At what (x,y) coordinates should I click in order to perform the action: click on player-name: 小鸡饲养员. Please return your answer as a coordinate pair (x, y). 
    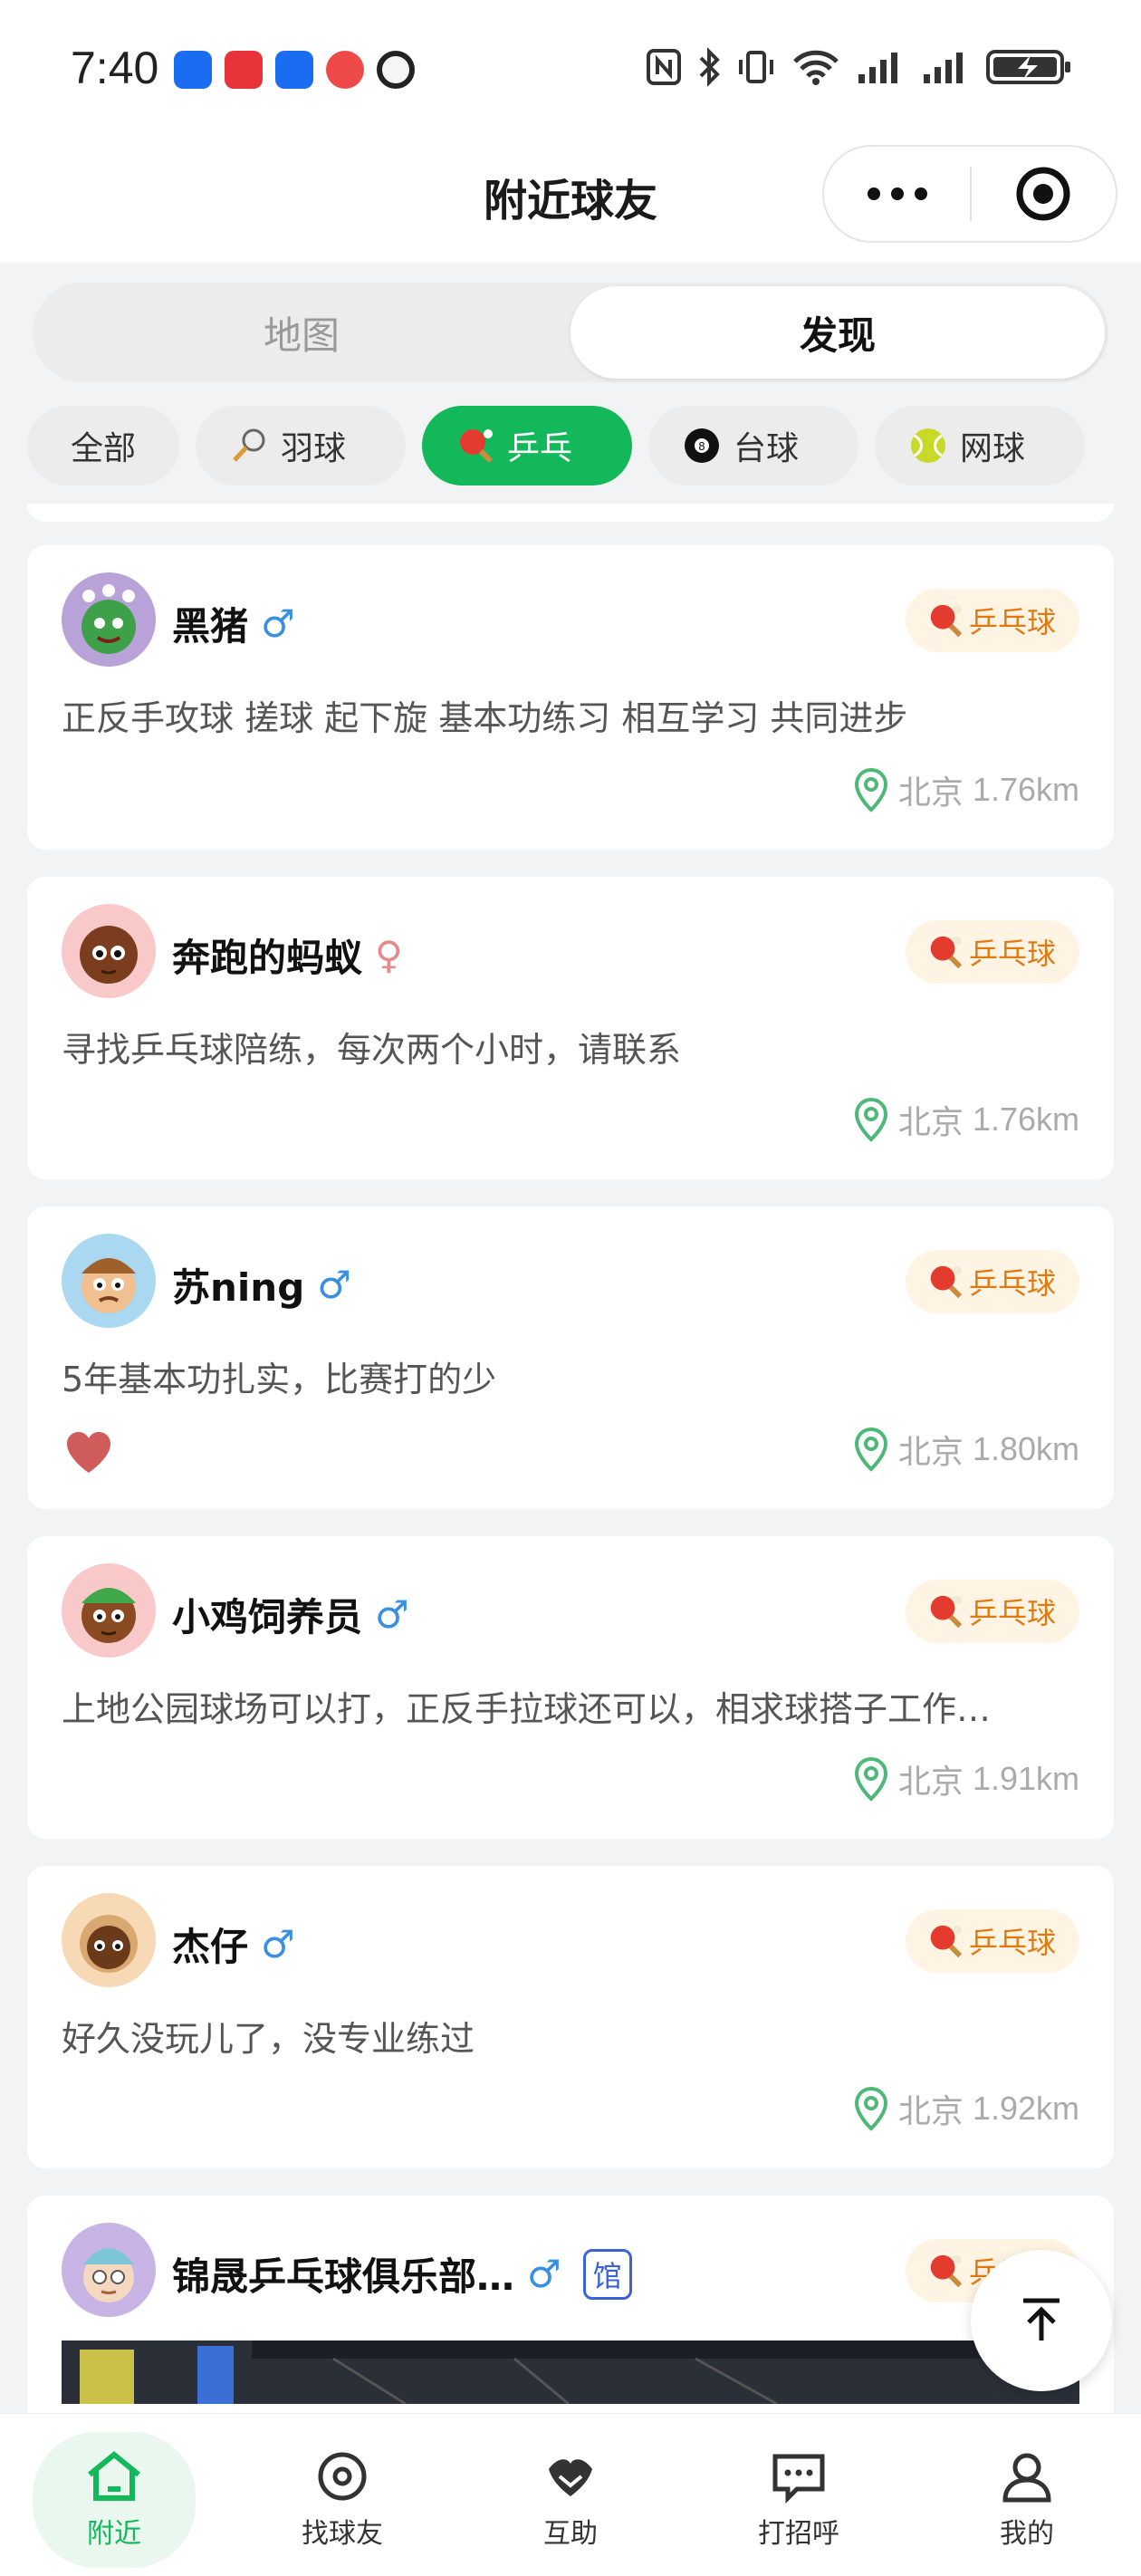
    Looking at the image, I should click on (268, 1617).